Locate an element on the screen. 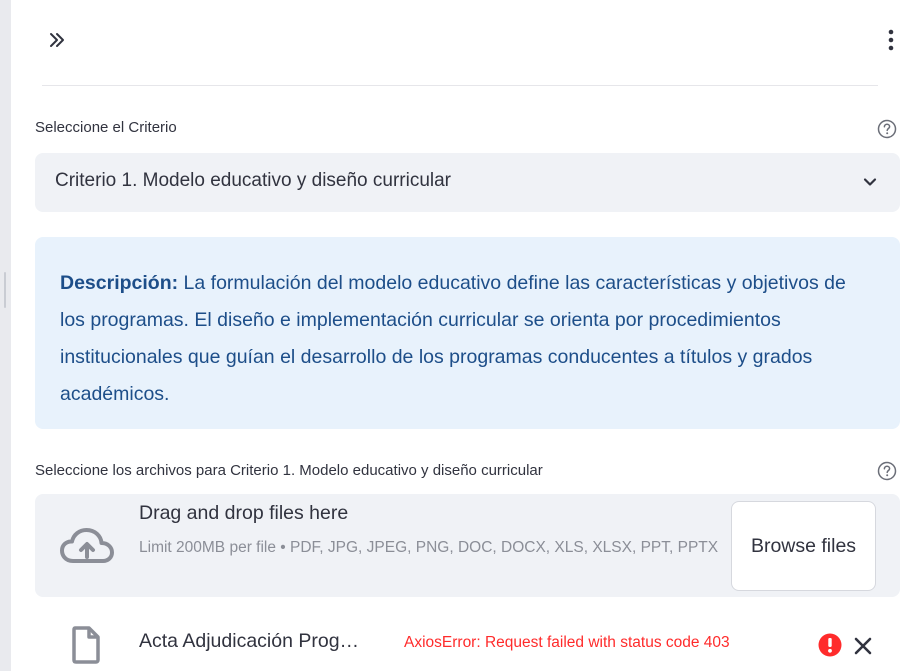  description-label: Descripción: is located at coordinates (119, 283).